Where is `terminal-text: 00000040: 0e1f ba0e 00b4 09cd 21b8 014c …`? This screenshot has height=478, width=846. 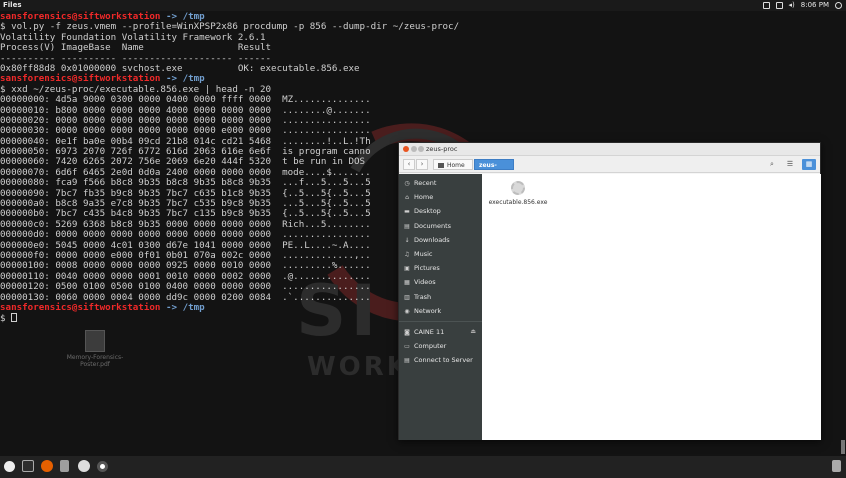 terminal-text: 00000040: 0e1f ba0e 00b4 09cd 21b8 014c … is located at coordinates (185, 141).